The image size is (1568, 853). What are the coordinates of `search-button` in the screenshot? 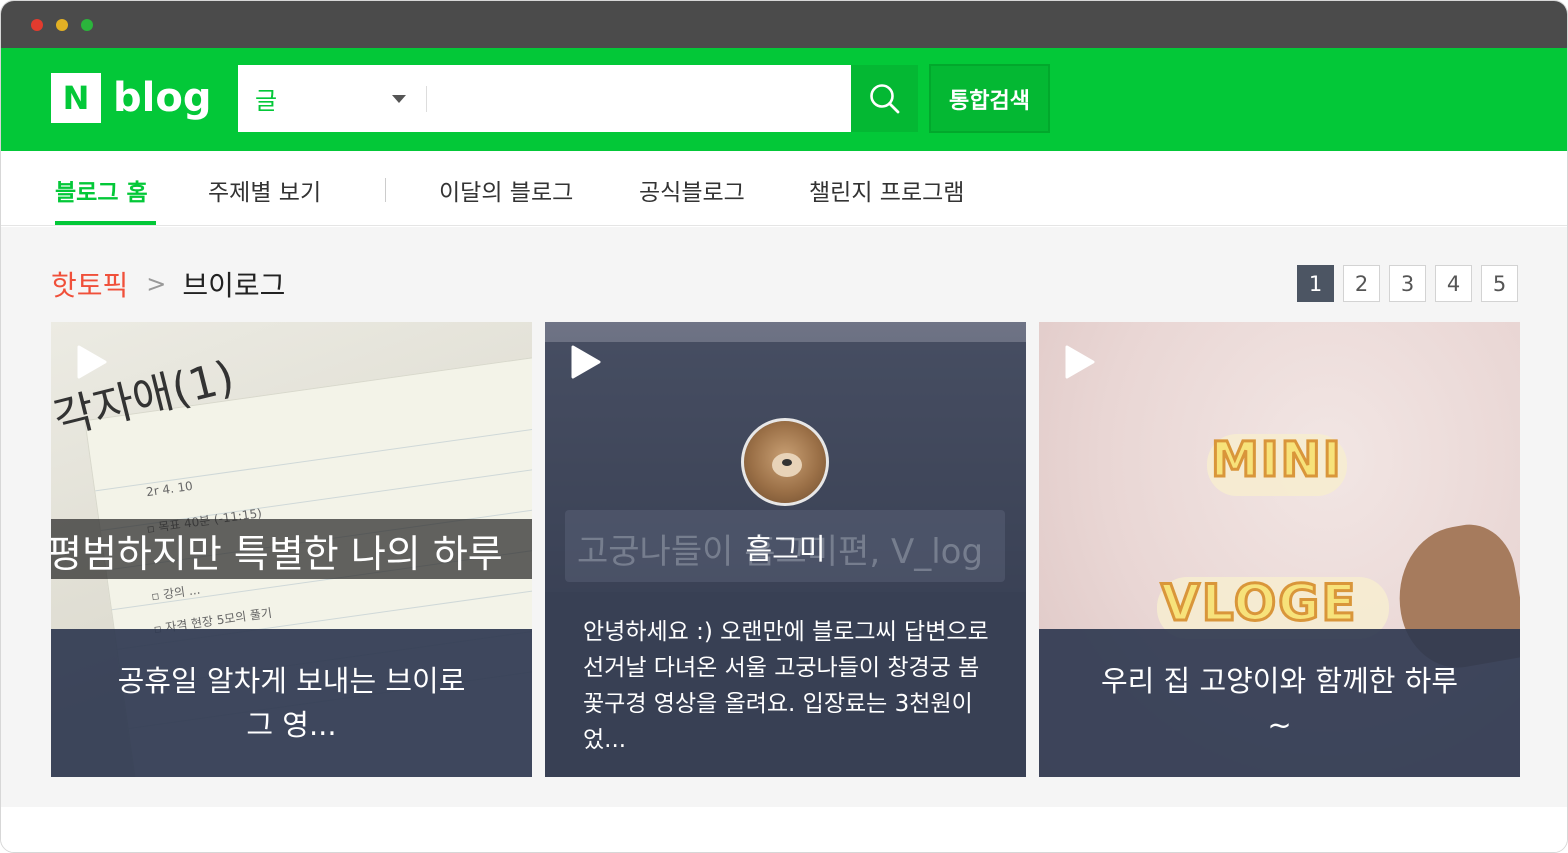 It's located at (884, 98).